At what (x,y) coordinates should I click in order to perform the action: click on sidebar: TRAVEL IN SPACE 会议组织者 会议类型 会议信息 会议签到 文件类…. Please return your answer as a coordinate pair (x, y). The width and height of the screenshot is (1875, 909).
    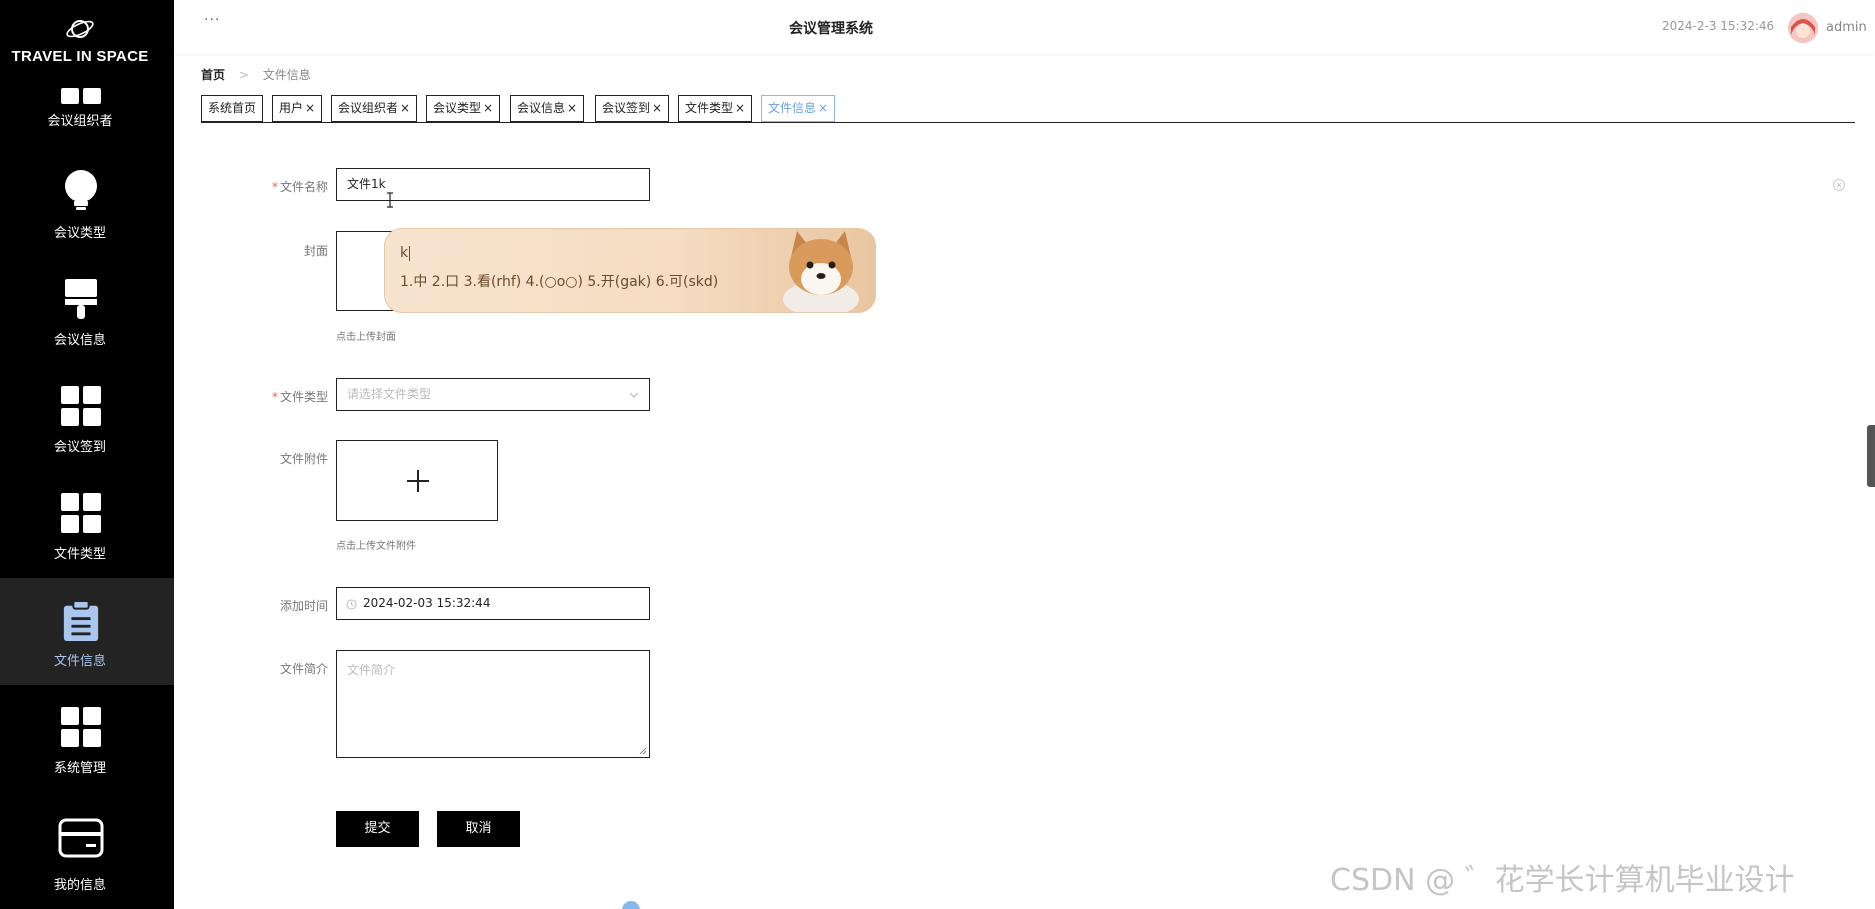
    Looking at the image, I should click on (87, 454).